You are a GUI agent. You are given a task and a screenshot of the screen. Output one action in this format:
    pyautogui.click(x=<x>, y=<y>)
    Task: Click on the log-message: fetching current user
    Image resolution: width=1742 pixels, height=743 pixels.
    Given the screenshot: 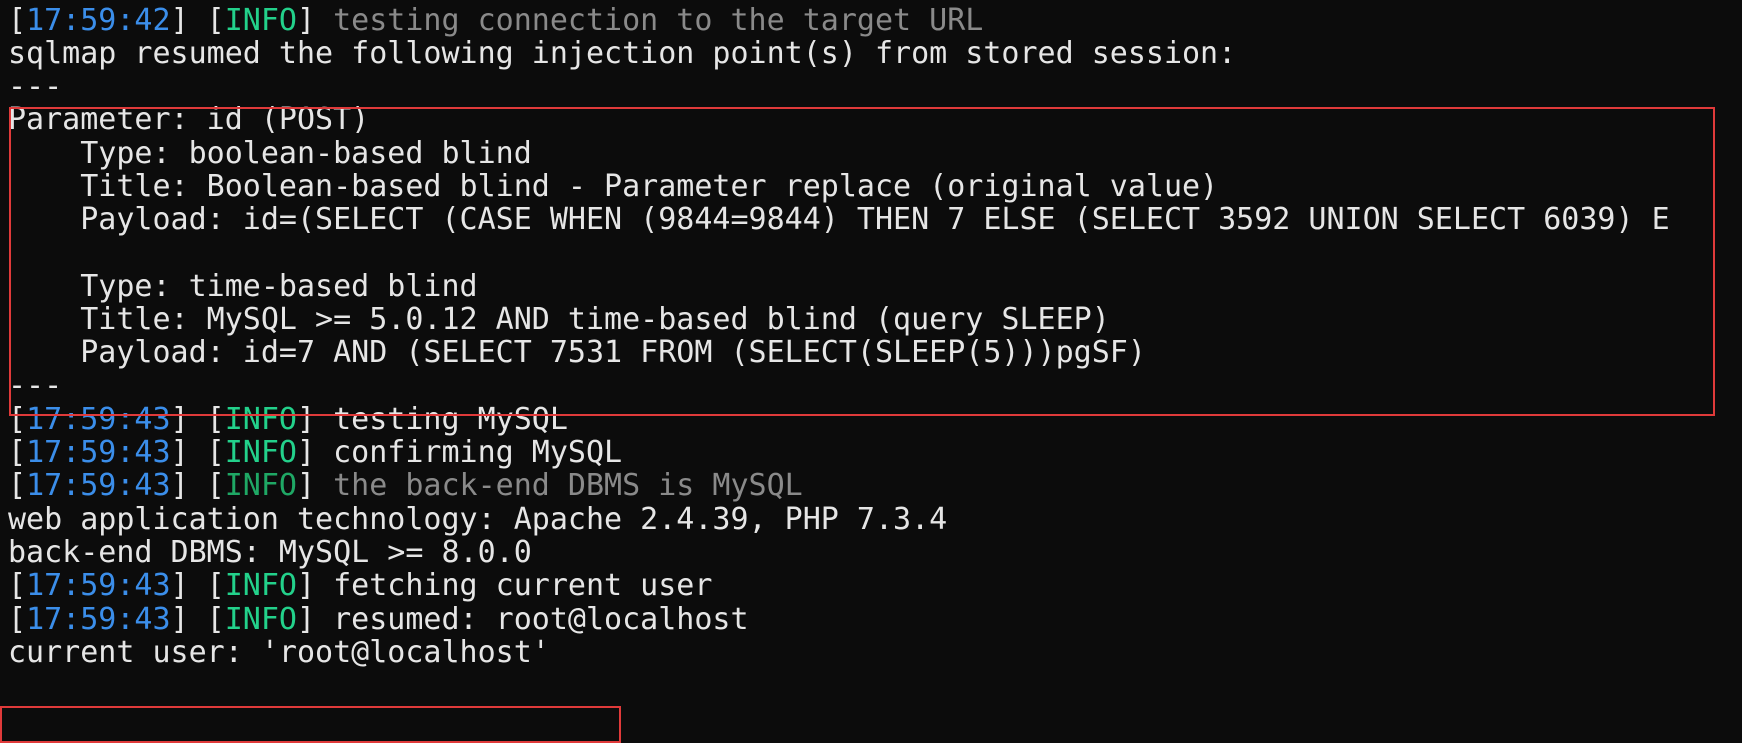 What is the action you would take?
    pyautogui.click(x=523, y=585)
    